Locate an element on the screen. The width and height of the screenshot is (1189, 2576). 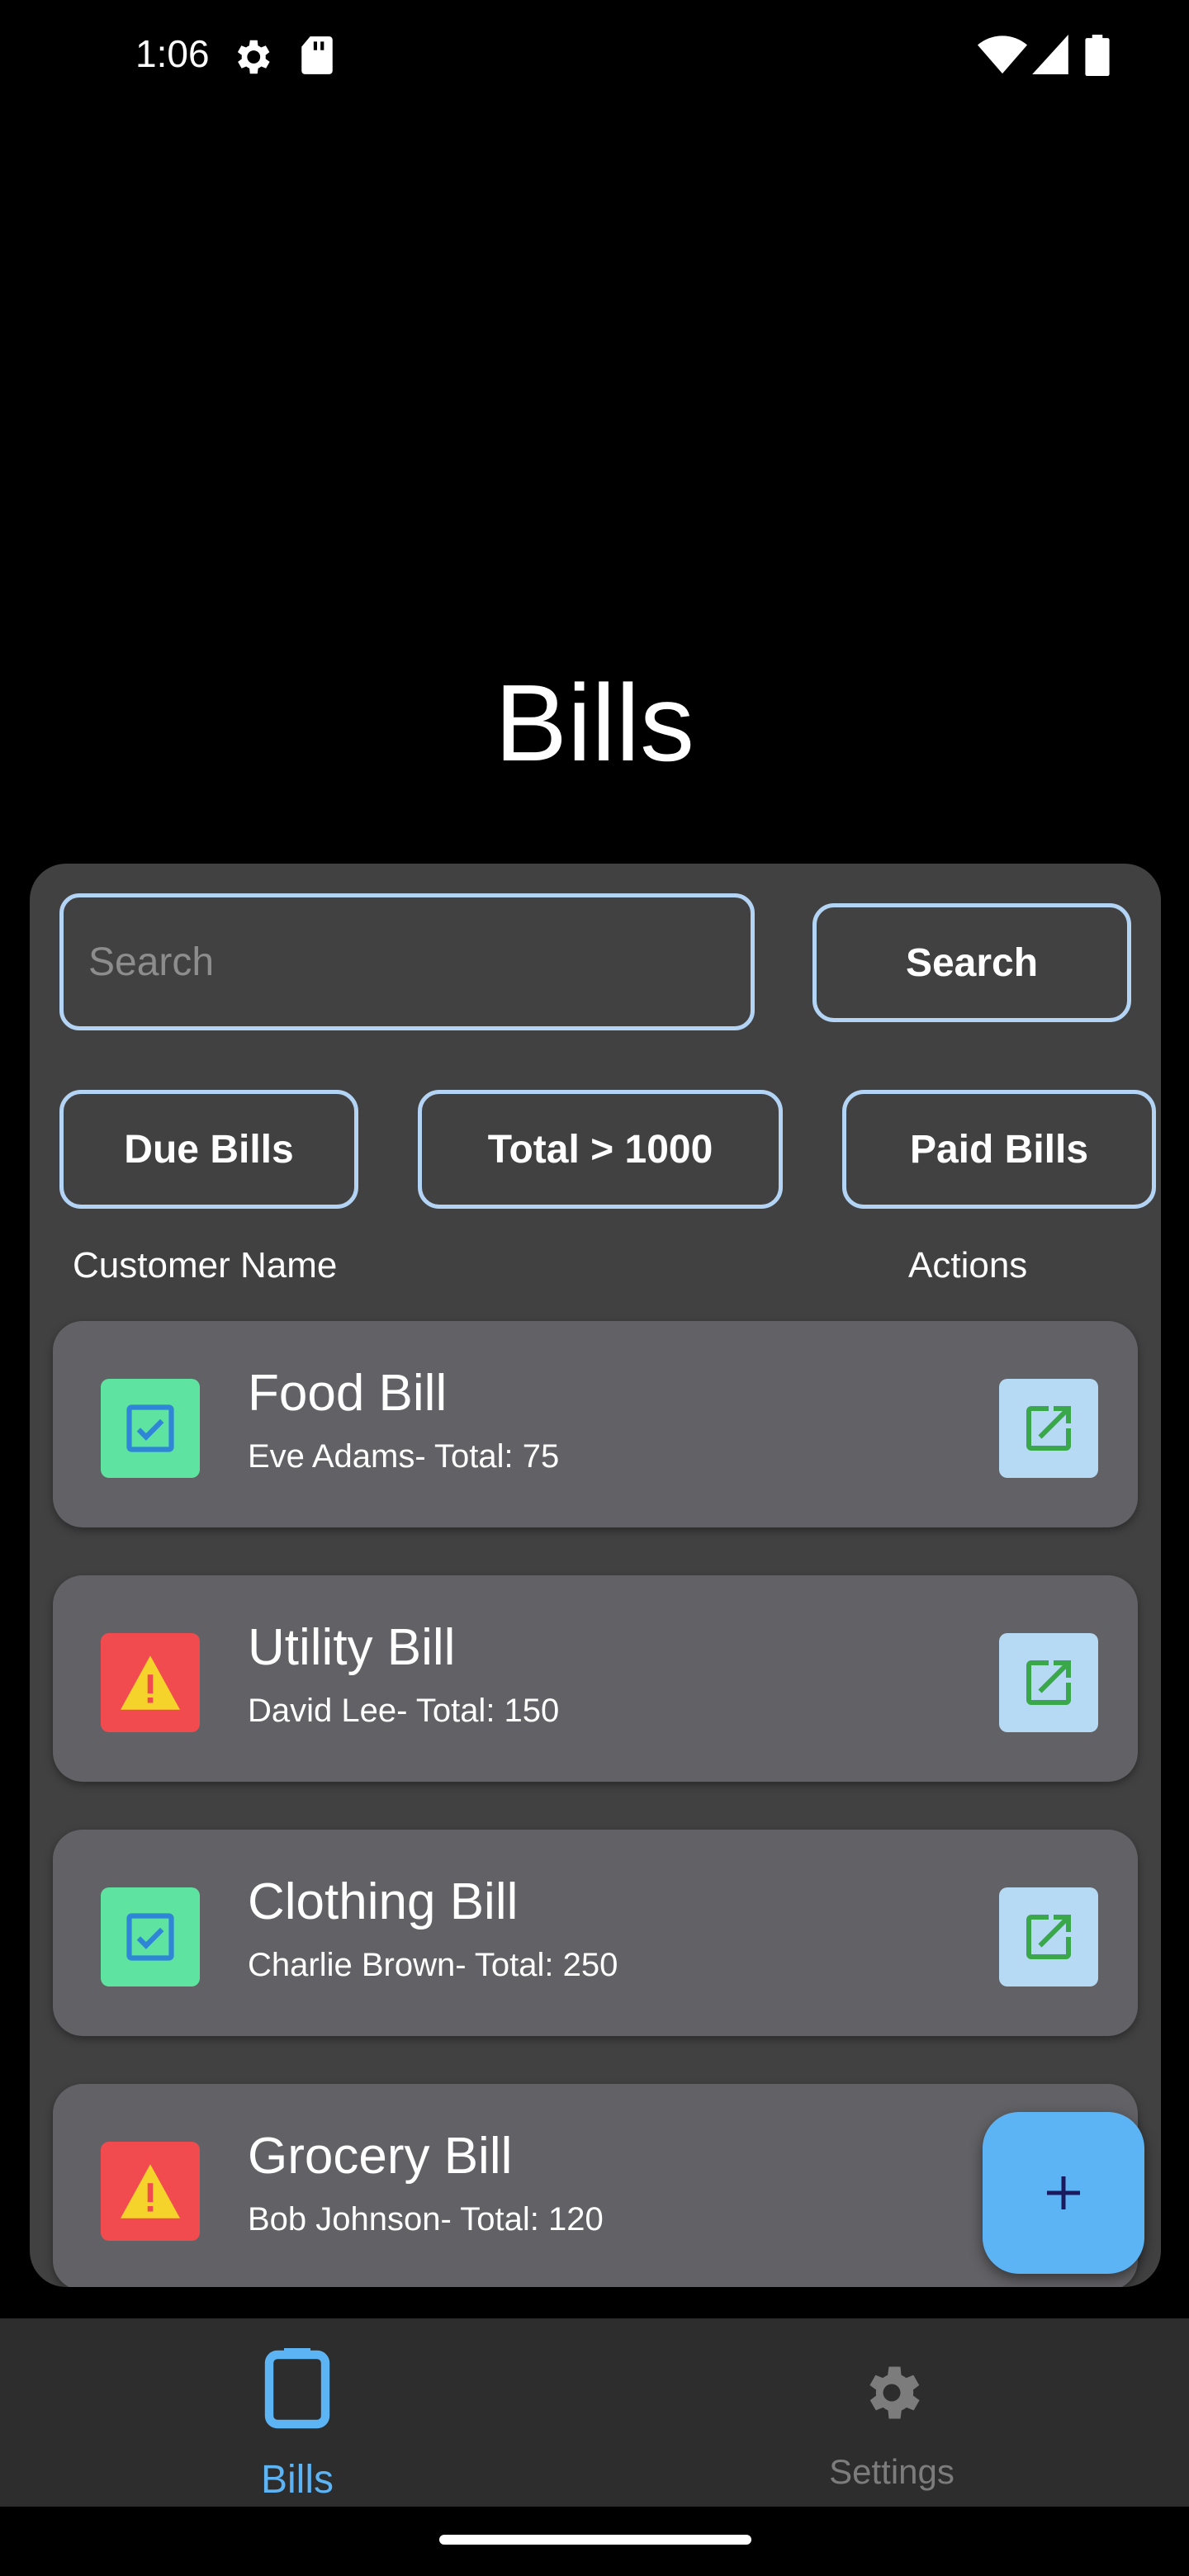
nav-item-bills: Bills is located at coordinates (297, 2412).